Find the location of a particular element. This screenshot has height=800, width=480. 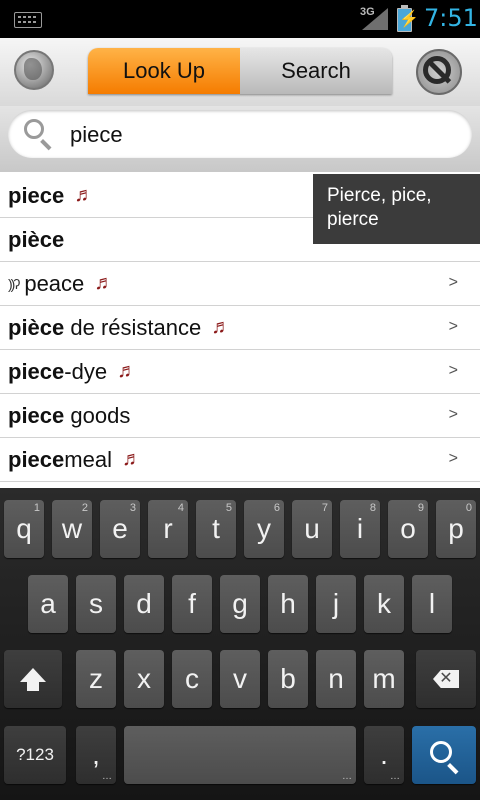

backspace-icon: ✕ is located at coordinates (446, 679).